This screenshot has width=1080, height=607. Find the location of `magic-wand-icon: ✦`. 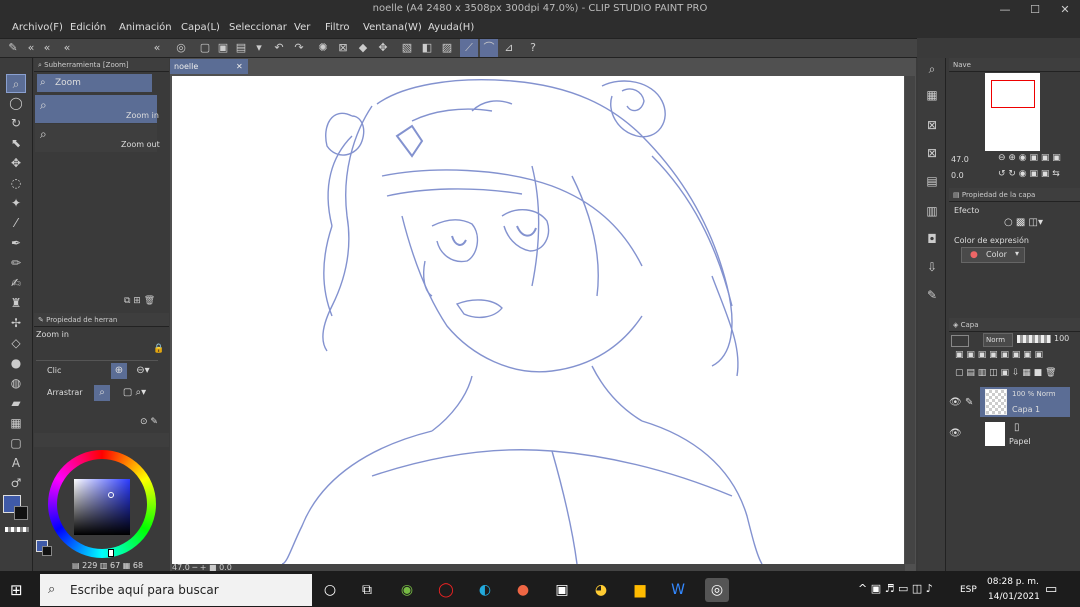

magic-wand-icon: ✦ is located at coordinates (16, 203).